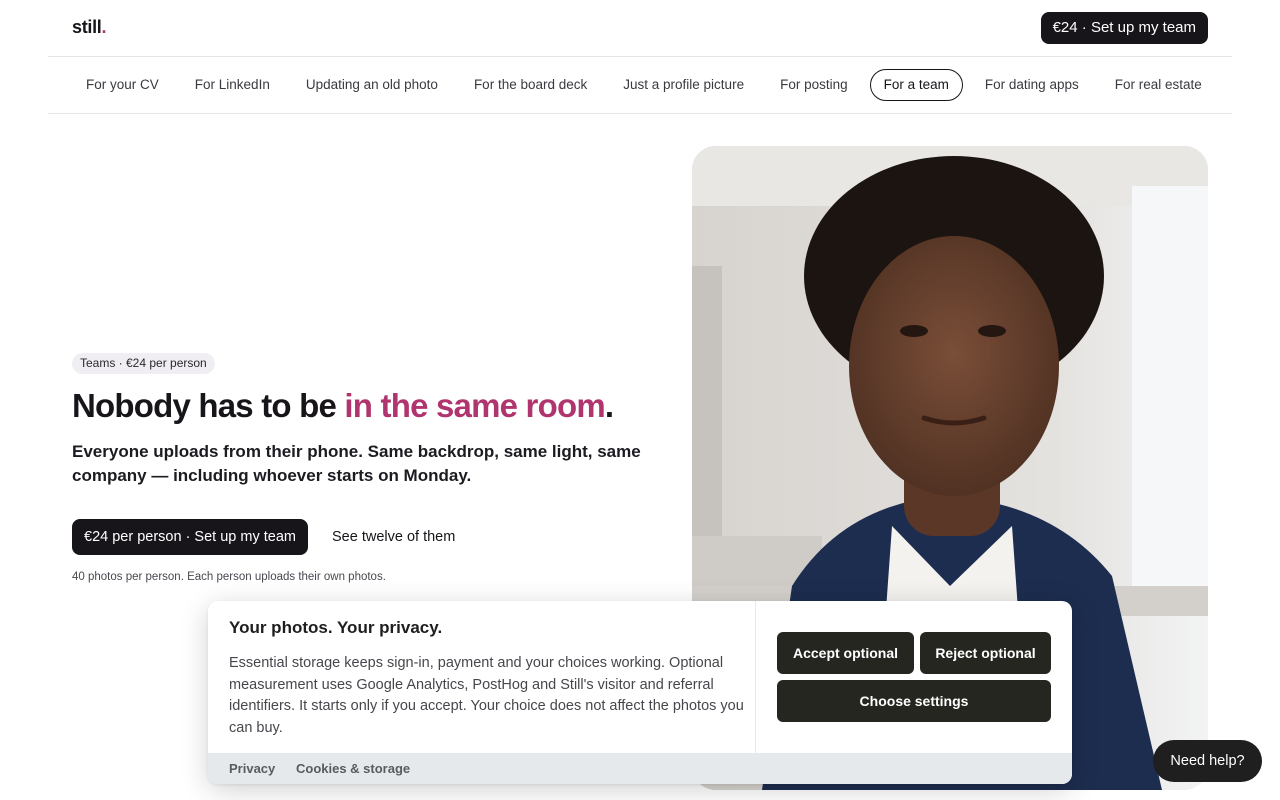 The width and height of the screenshot is (1280, 800). I want to click on tab-for-linkedin: For LinkedIn, so click(232, 85).